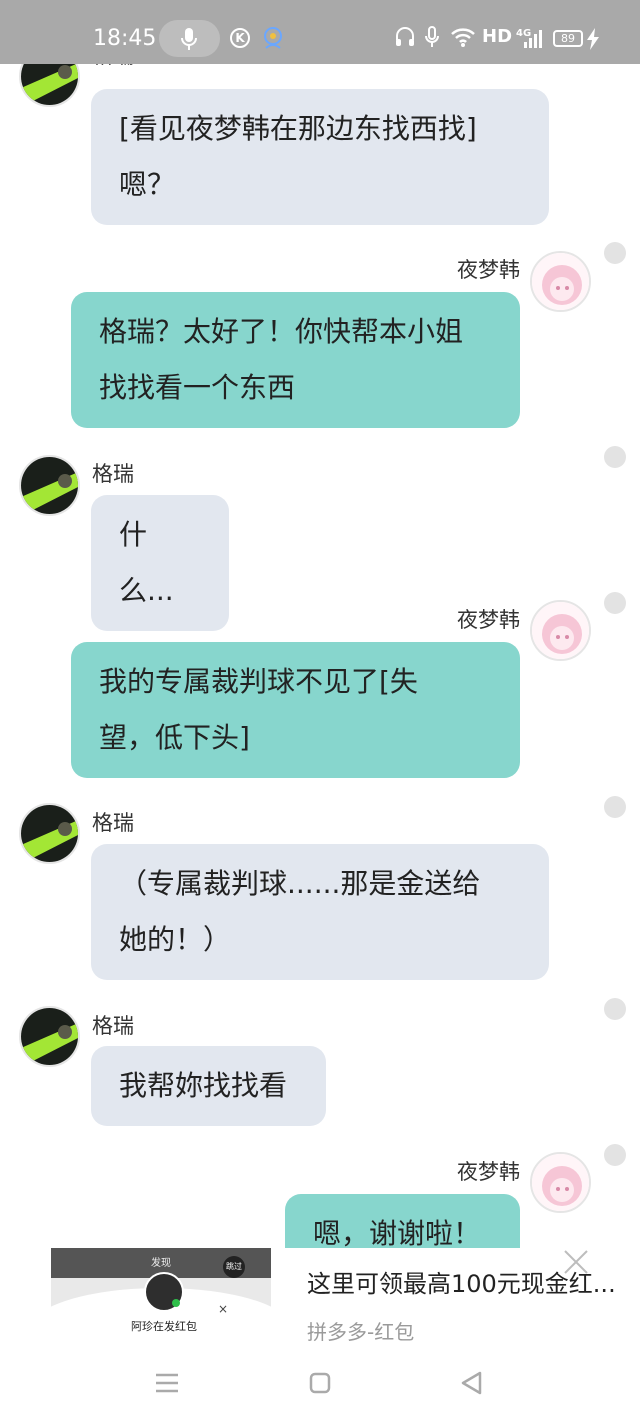 The image size is (640, 1422). I want to click on status-time: 18:45, so click(125, 38).